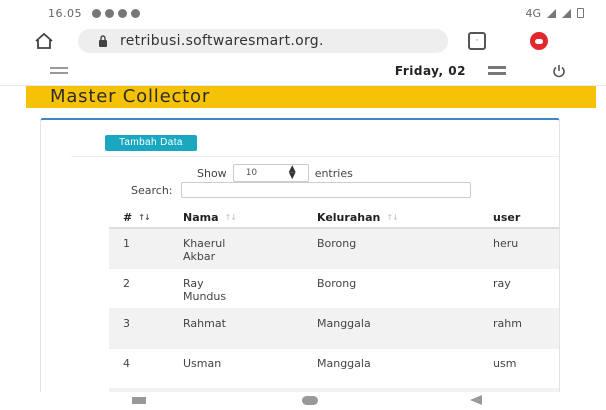  What do you see at coordinates (539, 41) in the screenshot?
I see `browser-menu-icon` at bounding box center [539, 41].